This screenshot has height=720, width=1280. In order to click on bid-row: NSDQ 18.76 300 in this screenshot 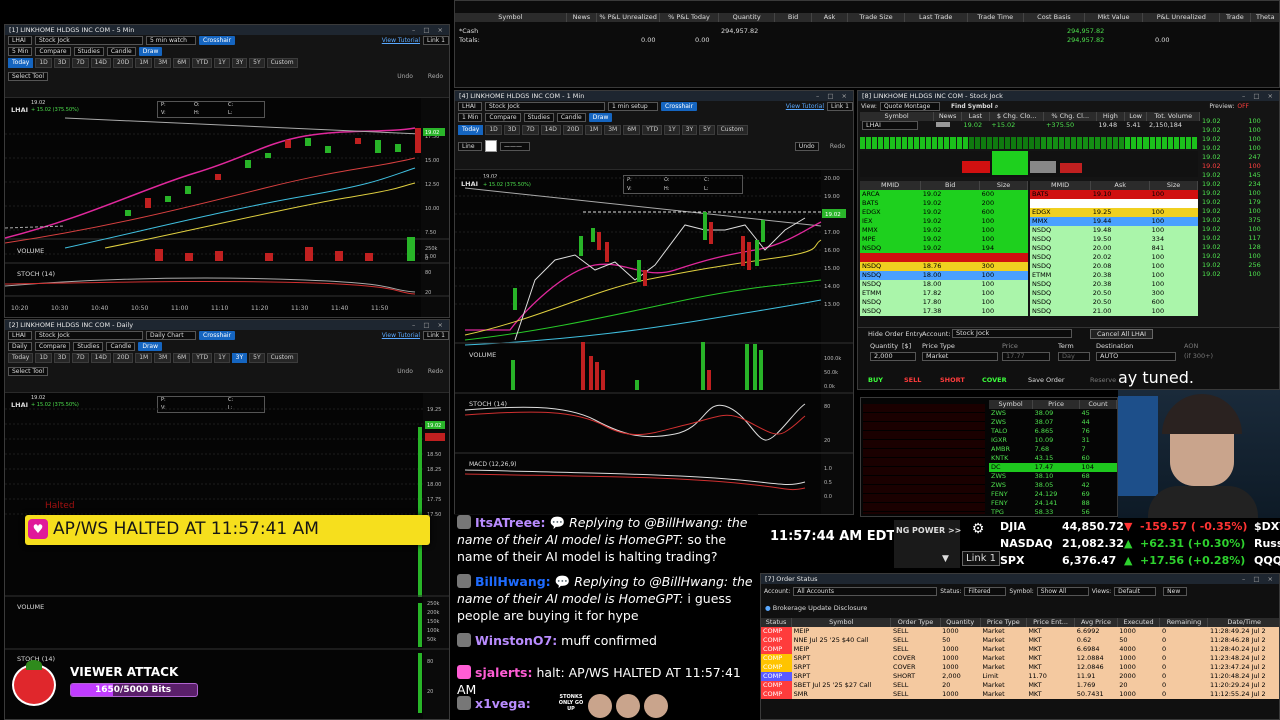, I will do `click(944, 266)`.